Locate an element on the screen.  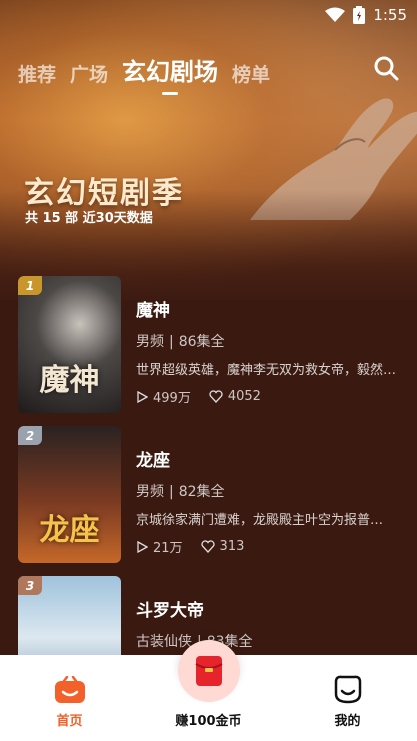
search-icon is located at coordinates (386, 68).